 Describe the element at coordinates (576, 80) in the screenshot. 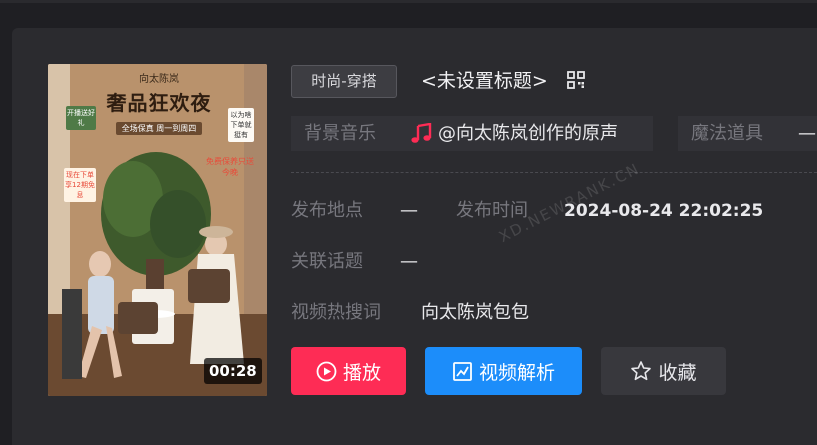

I see `qr-code-icon` at that location.